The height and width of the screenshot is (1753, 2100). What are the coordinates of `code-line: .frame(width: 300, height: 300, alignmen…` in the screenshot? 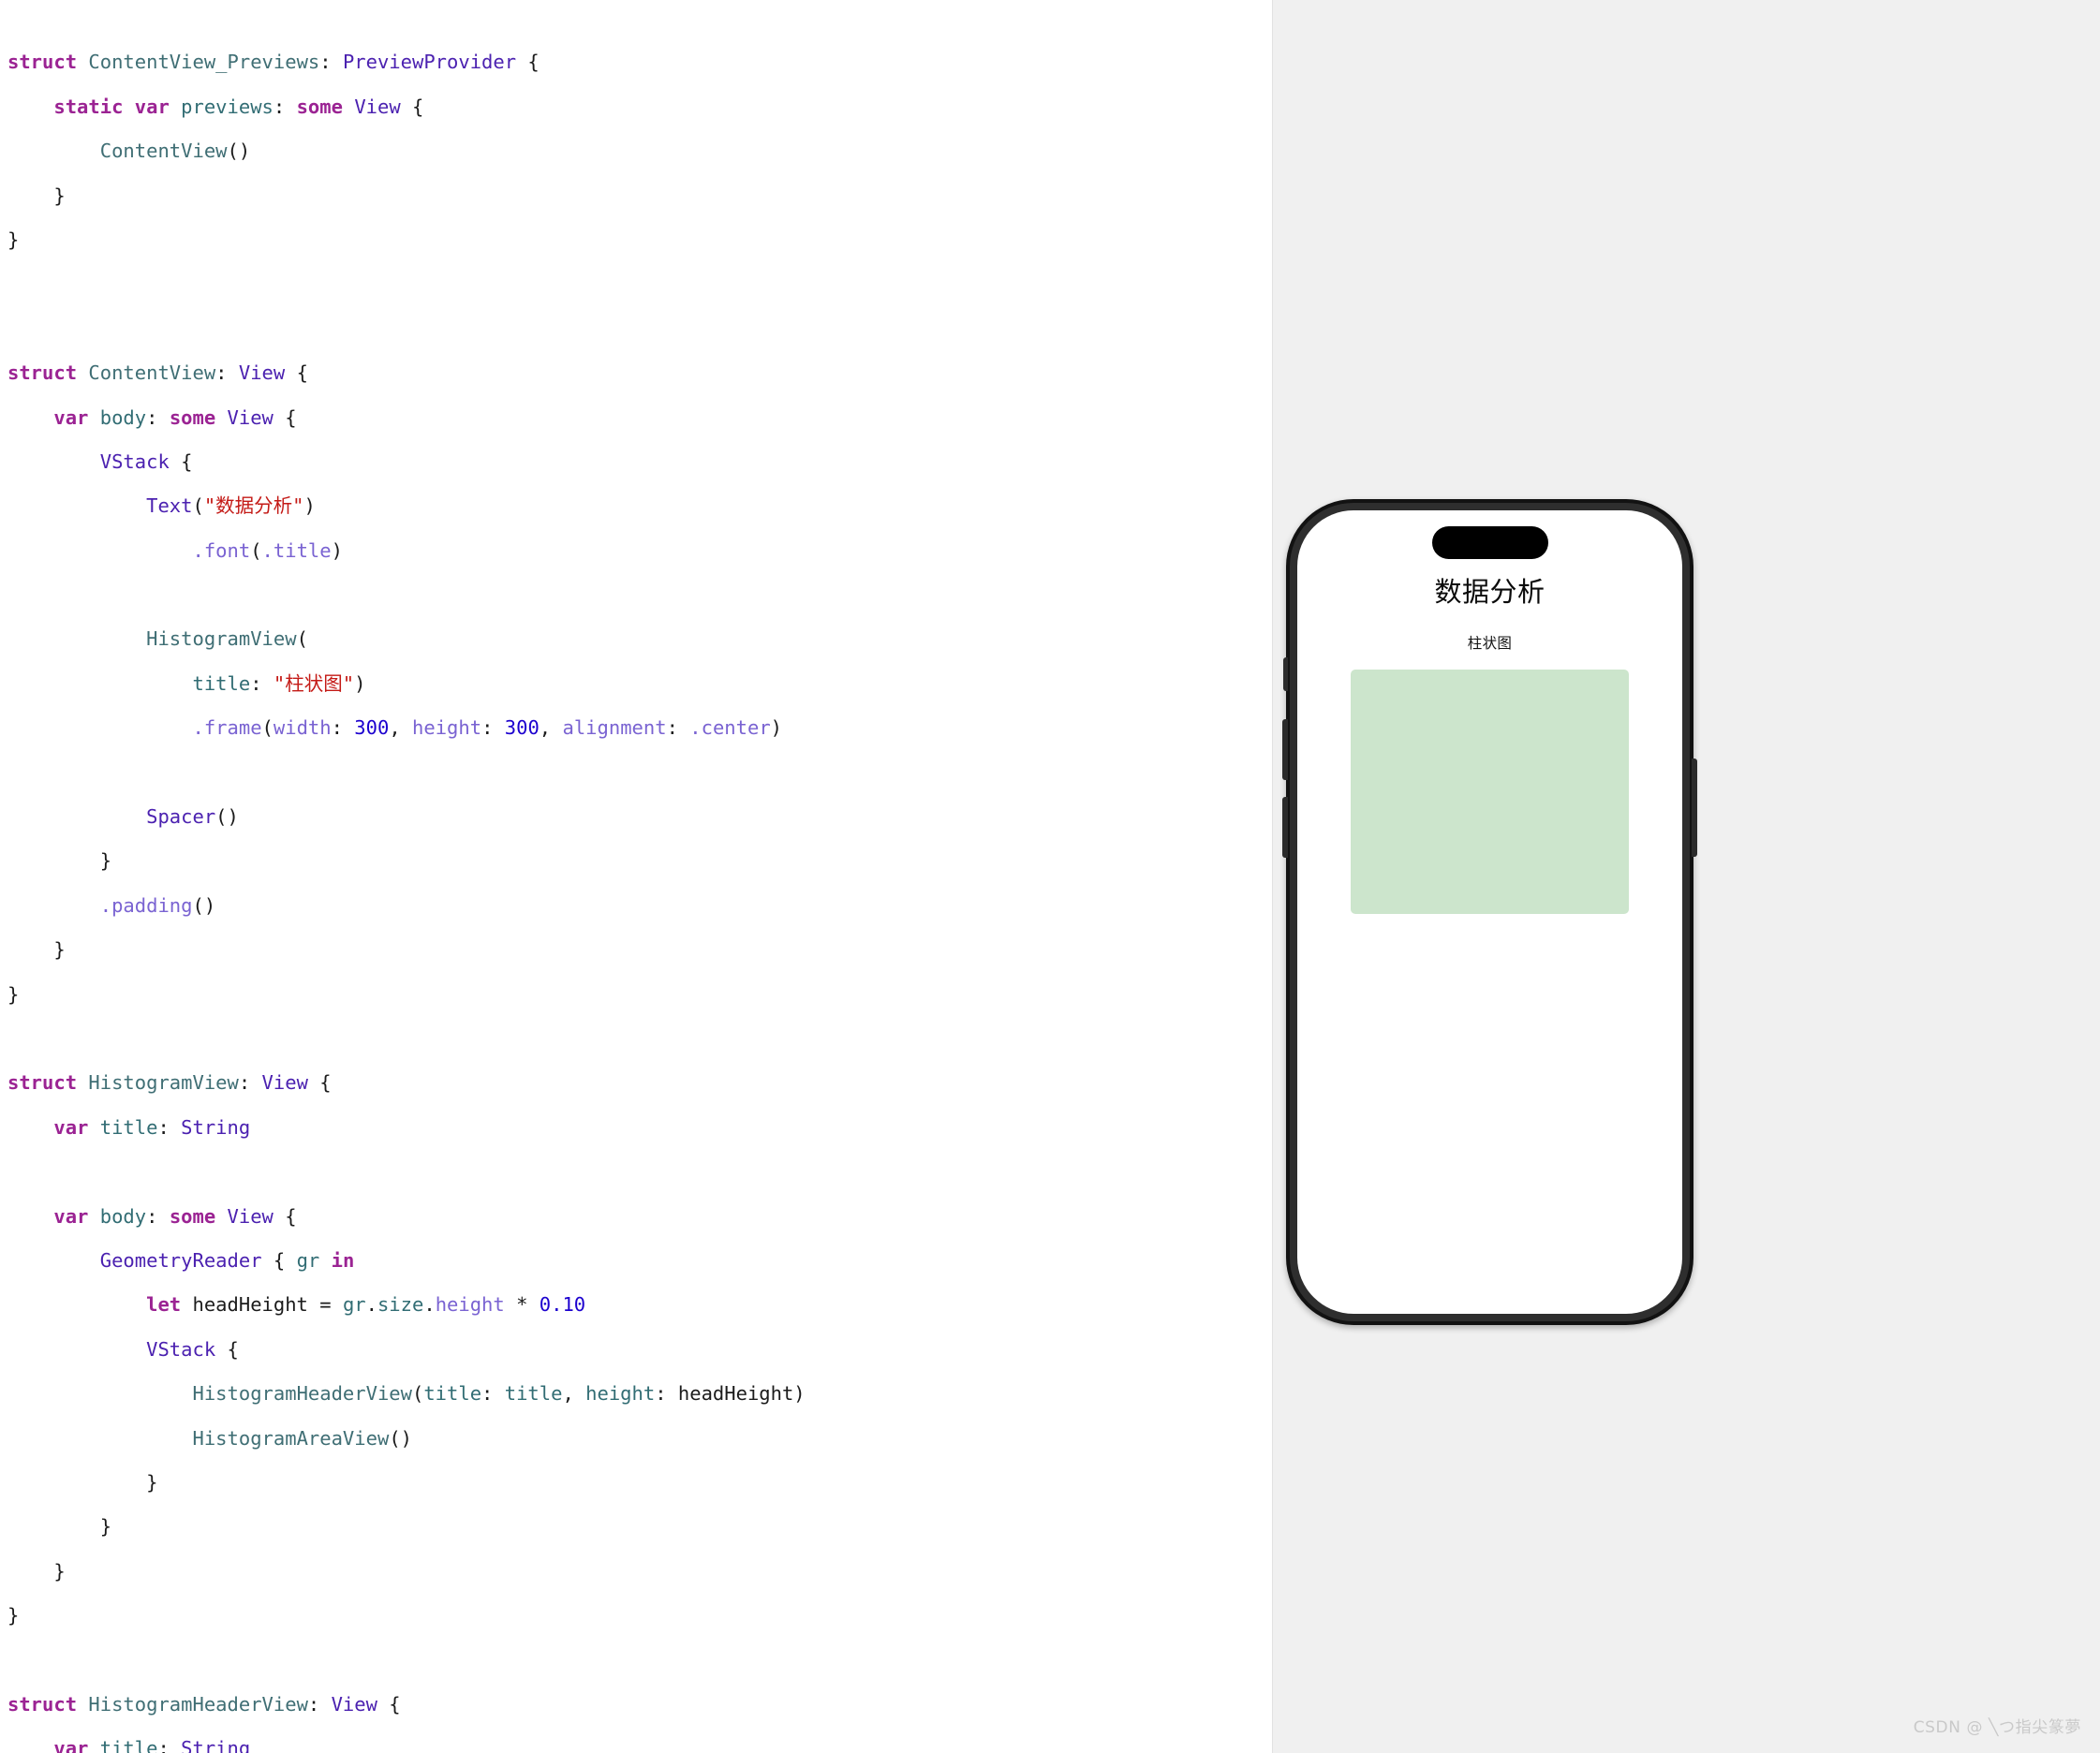 It's located at (488, 728).